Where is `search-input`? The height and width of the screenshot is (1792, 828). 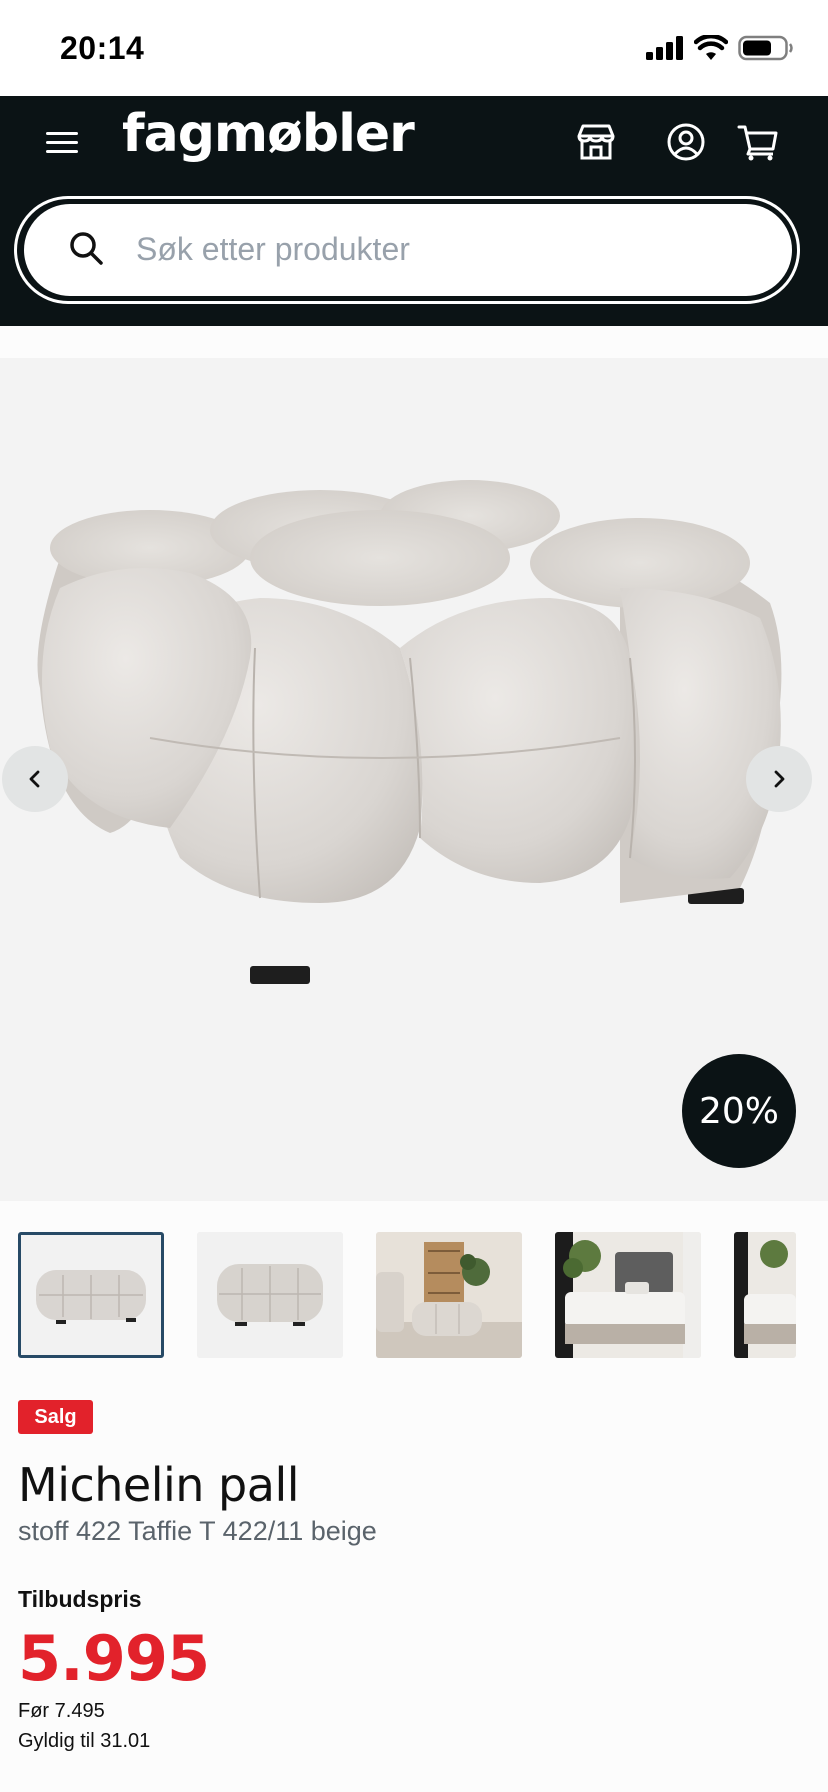
search-input is located at coordinates (436, 249).